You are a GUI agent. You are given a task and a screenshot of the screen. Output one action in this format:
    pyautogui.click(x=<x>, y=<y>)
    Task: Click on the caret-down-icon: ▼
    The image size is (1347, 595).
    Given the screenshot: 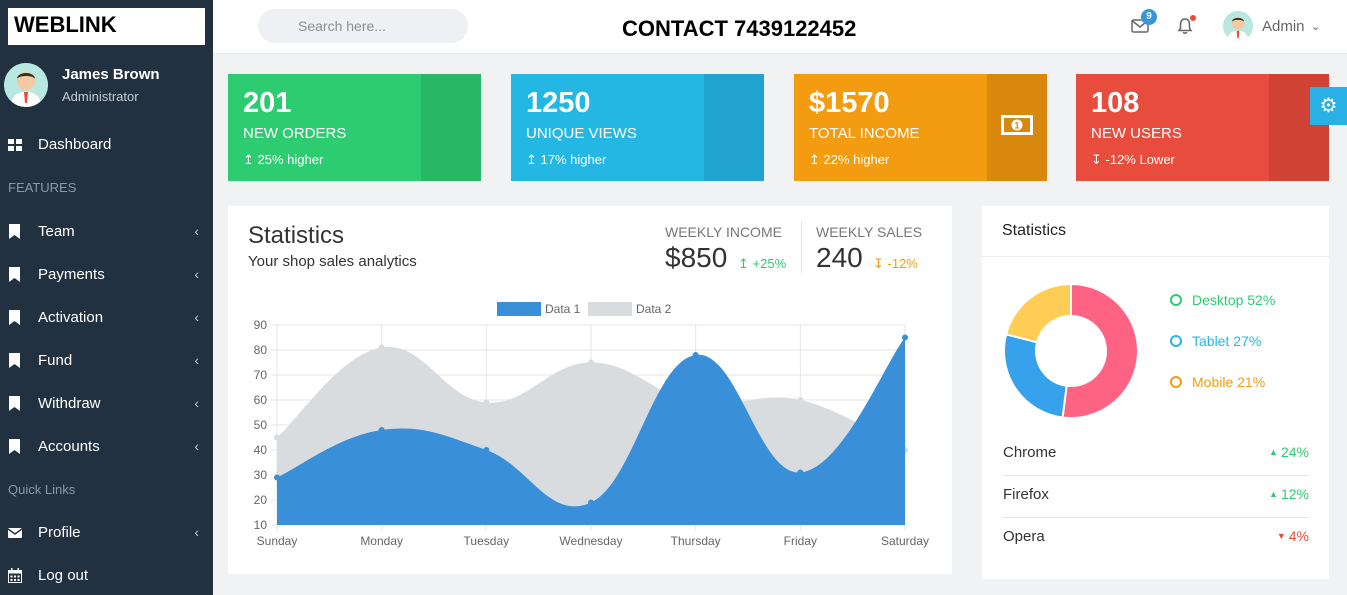 What is the action you would take?
    pyautogui.click(x=1281, y=536)
    